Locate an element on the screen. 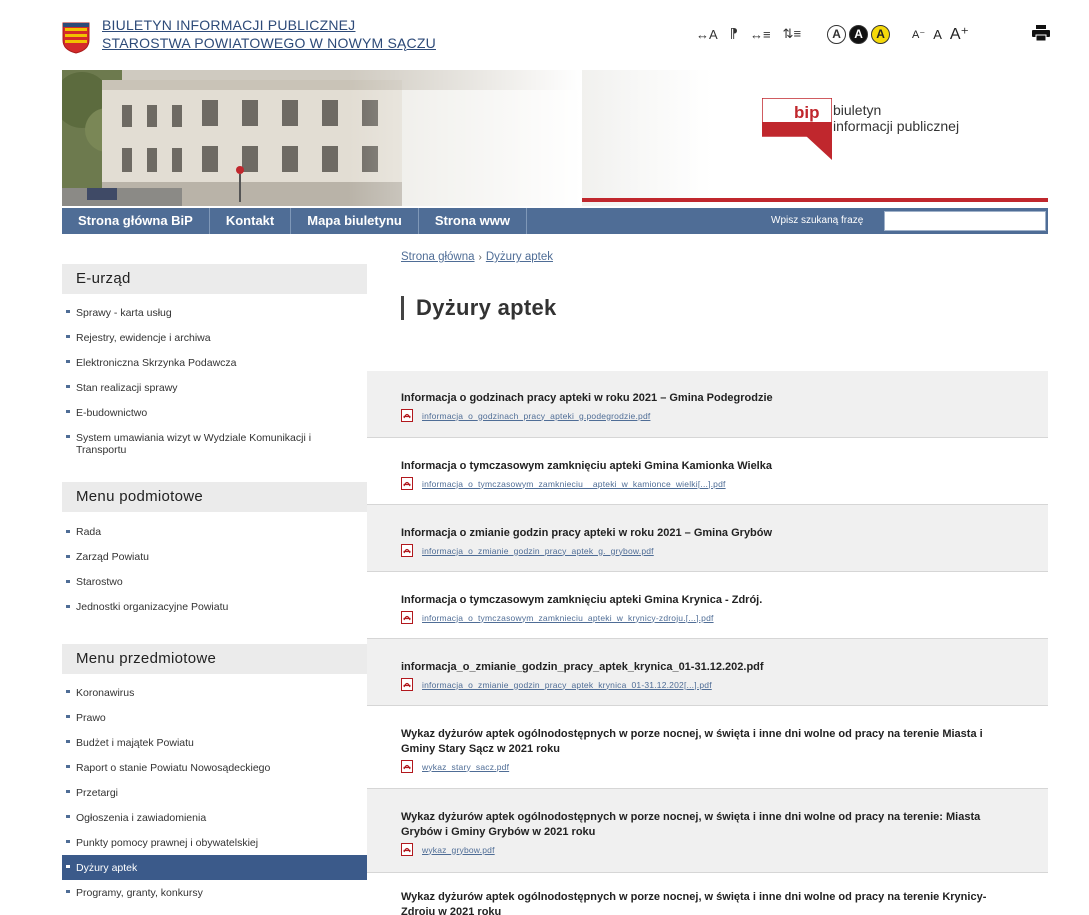 The height and width of the screenshot is (915, 1089). sidebar-item-koronawirus: Koronawirus is located at coordinates (214, 692).